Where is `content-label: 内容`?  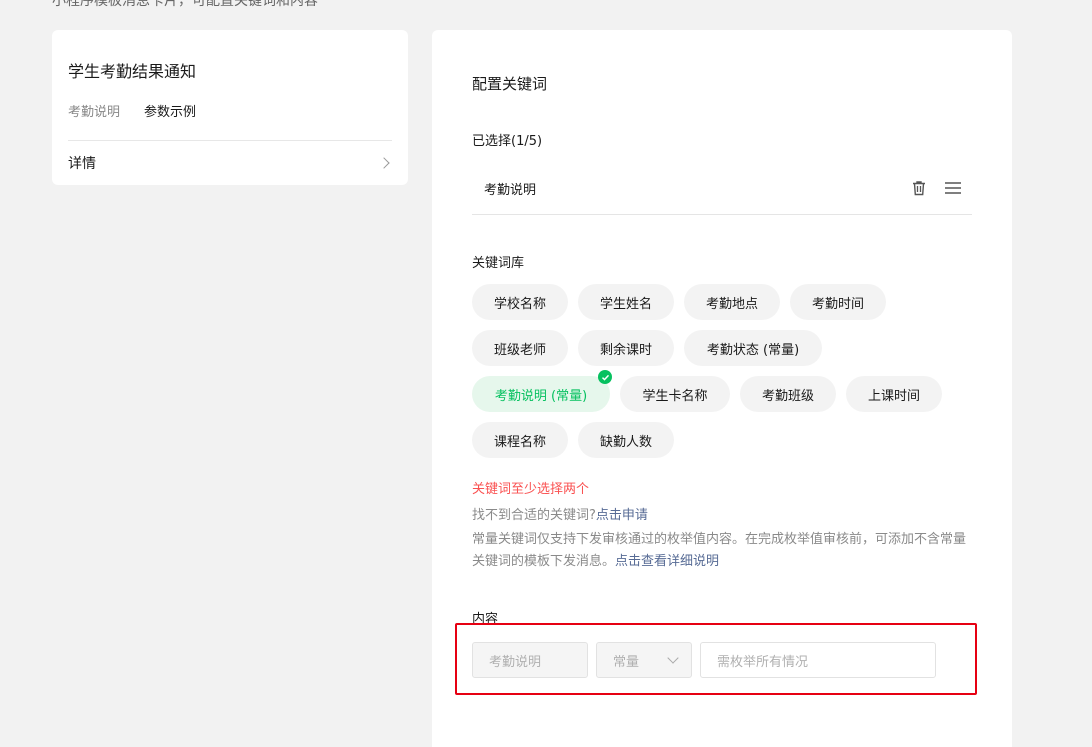
content-label: 内容 is located at coordinates (485, 619).